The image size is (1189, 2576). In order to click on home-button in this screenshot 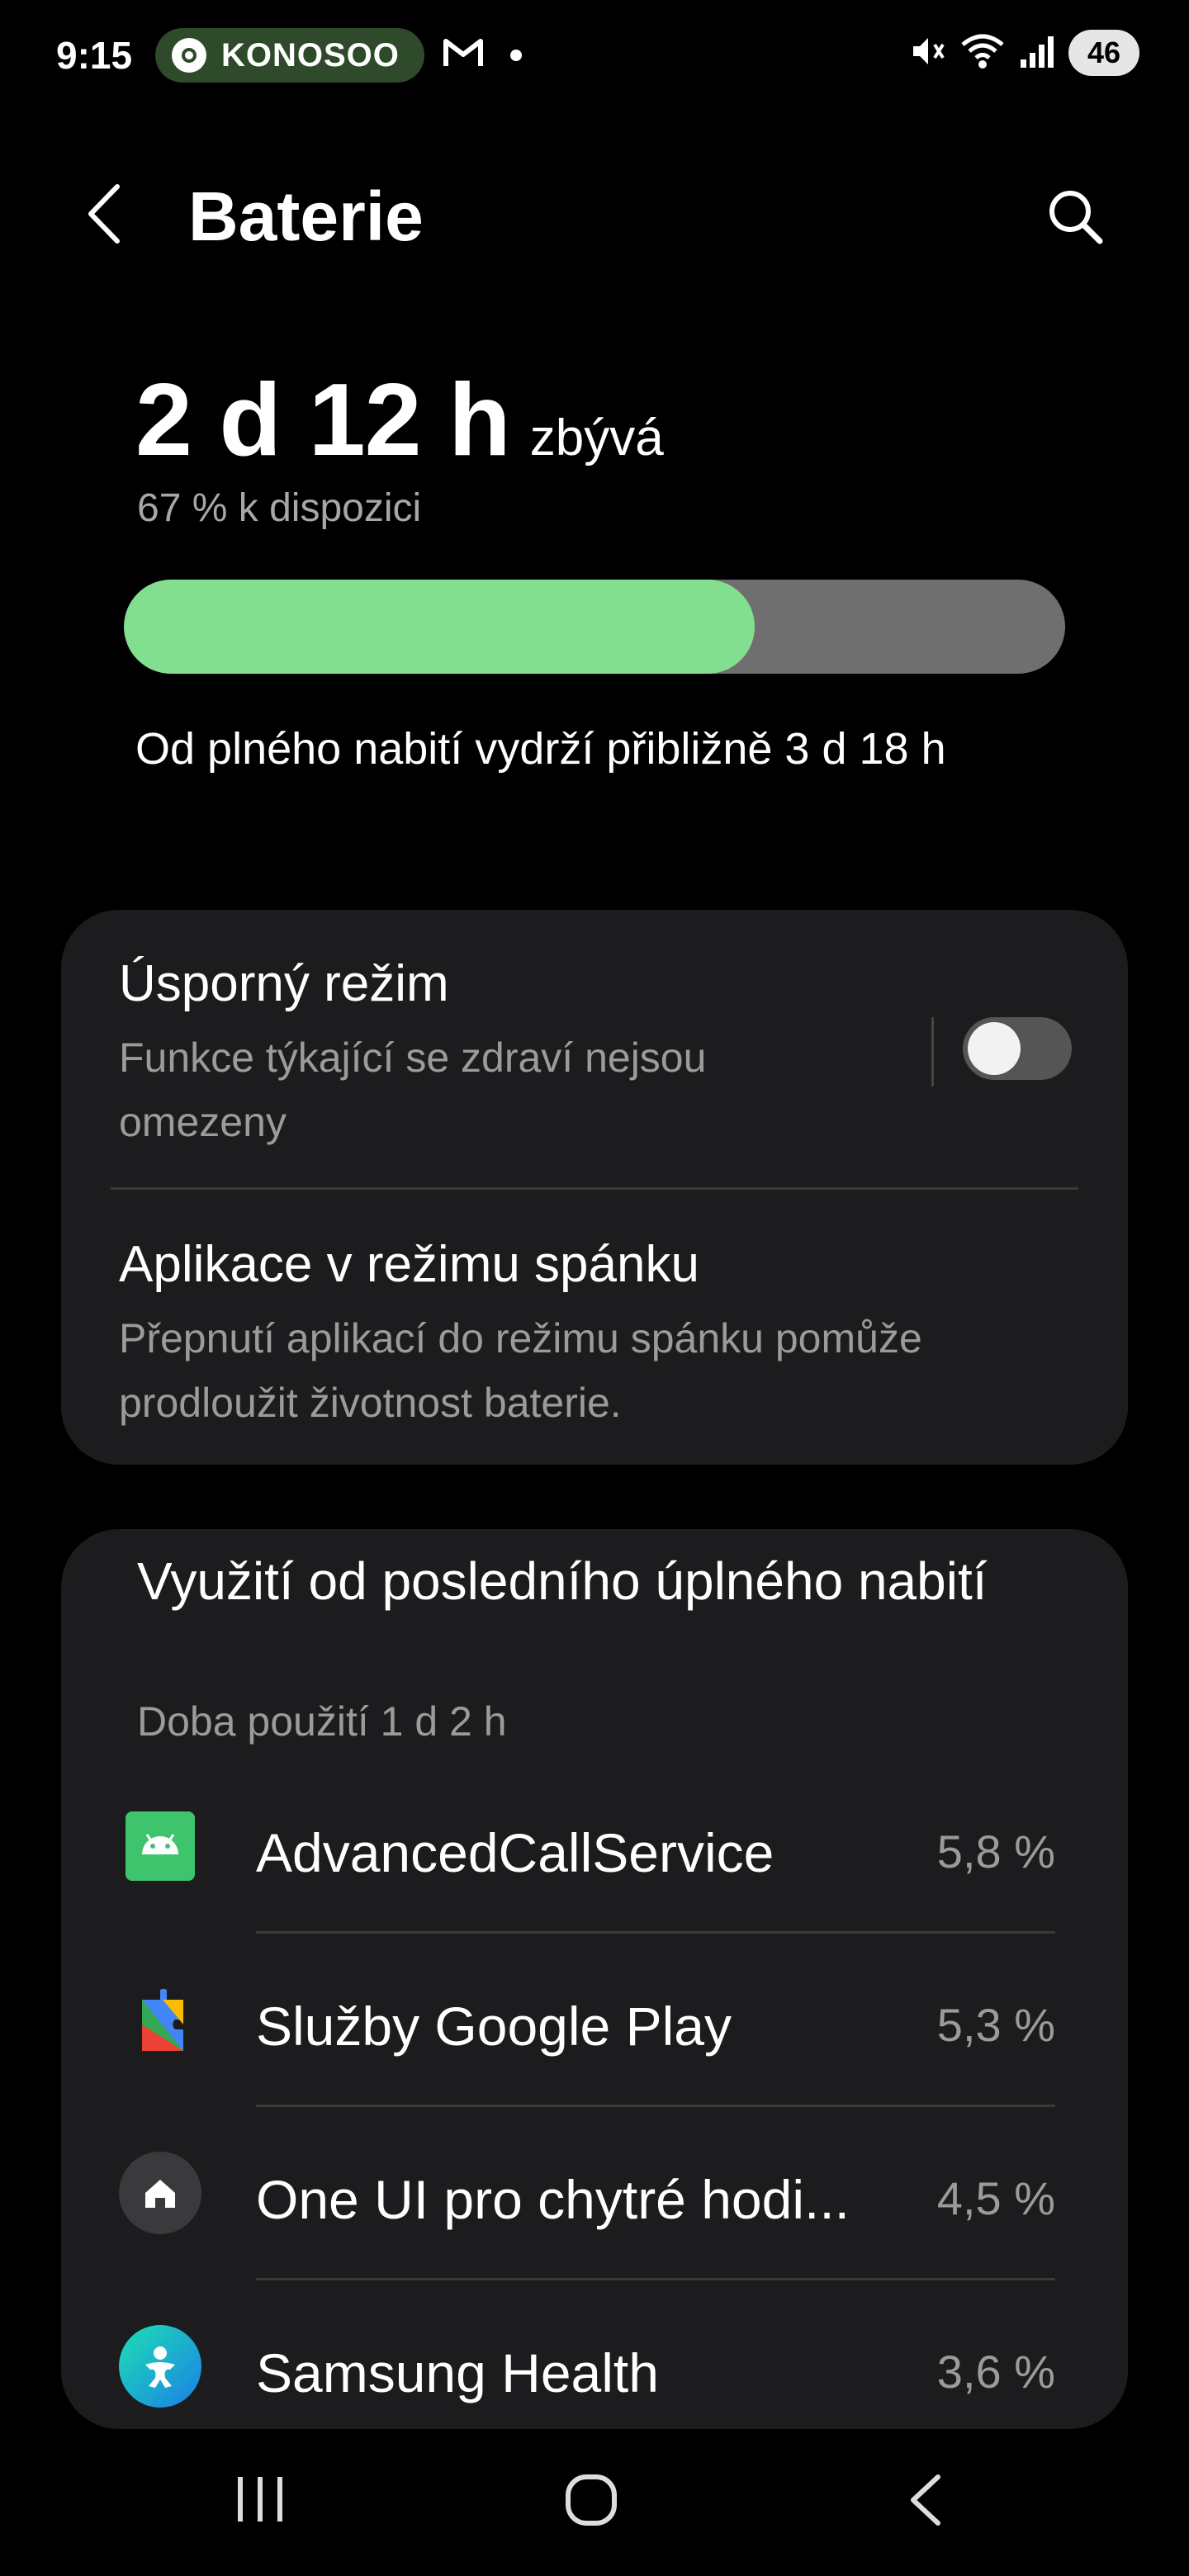, I will do `click(591, 2502)`.